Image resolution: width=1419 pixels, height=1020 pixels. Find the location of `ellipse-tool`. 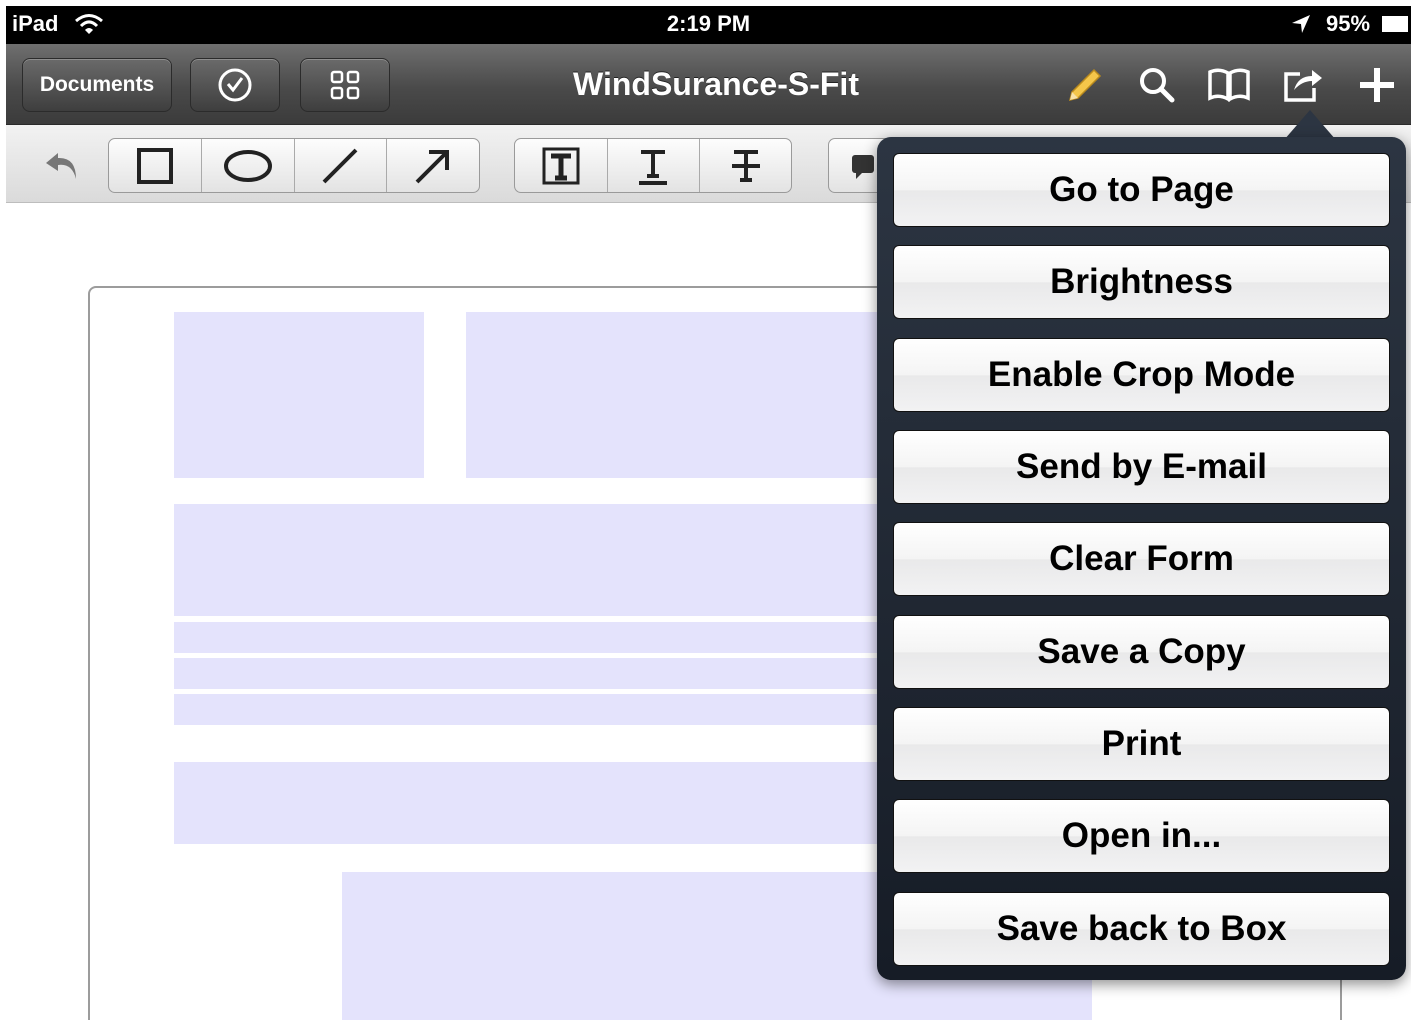

ellipse-tool is located at coordinates (248, 165).